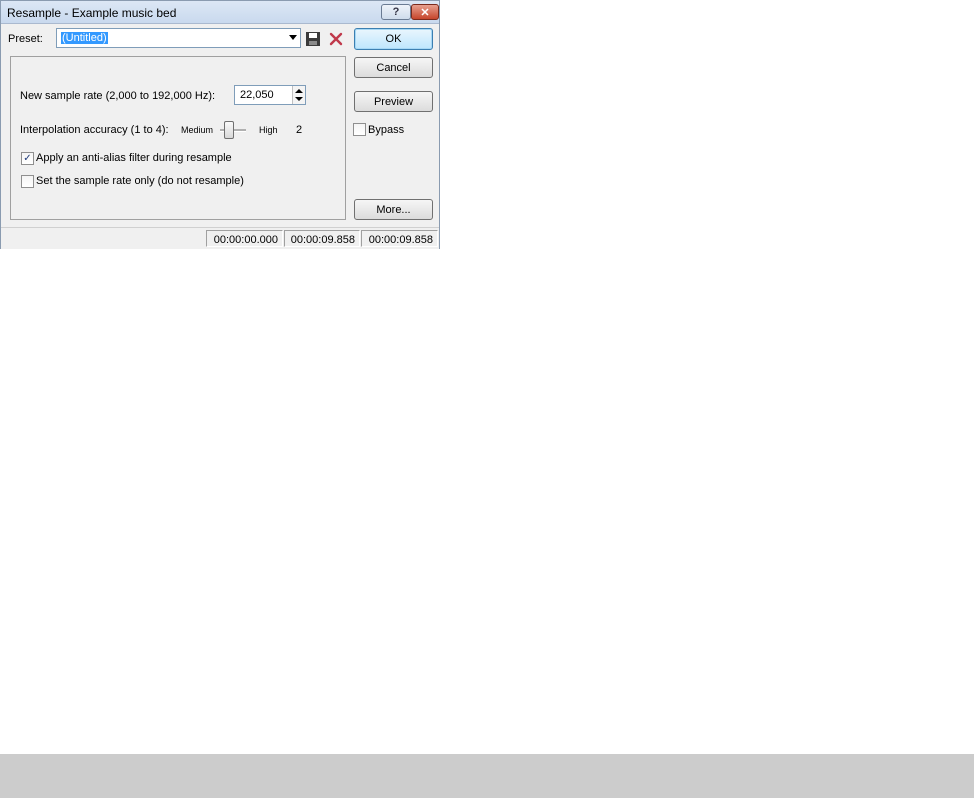 This screenshot has width=974, height=798. What do you see at coordinates (487, 776) in the screenshot?
I see `bottom-strip` at bounding box center [487, 776].